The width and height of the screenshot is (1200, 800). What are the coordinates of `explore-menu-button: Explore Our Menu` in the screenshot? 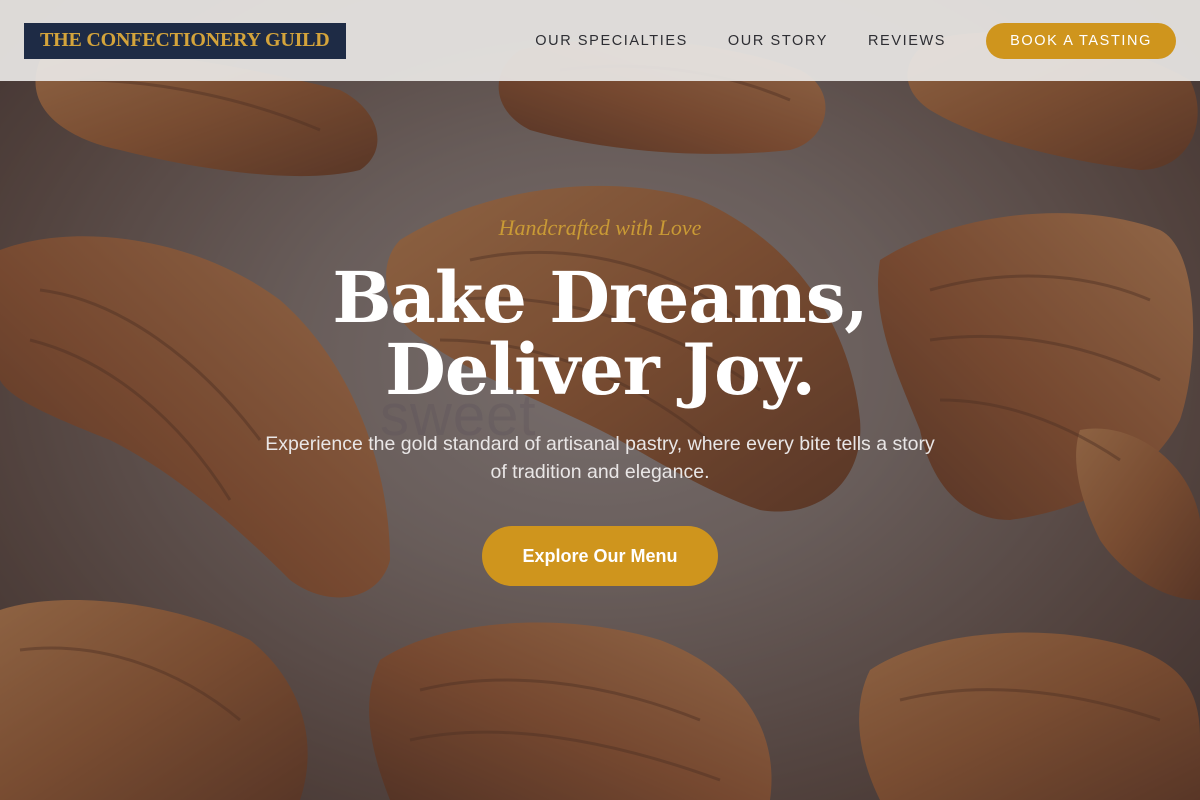 It's located at (600, 556).